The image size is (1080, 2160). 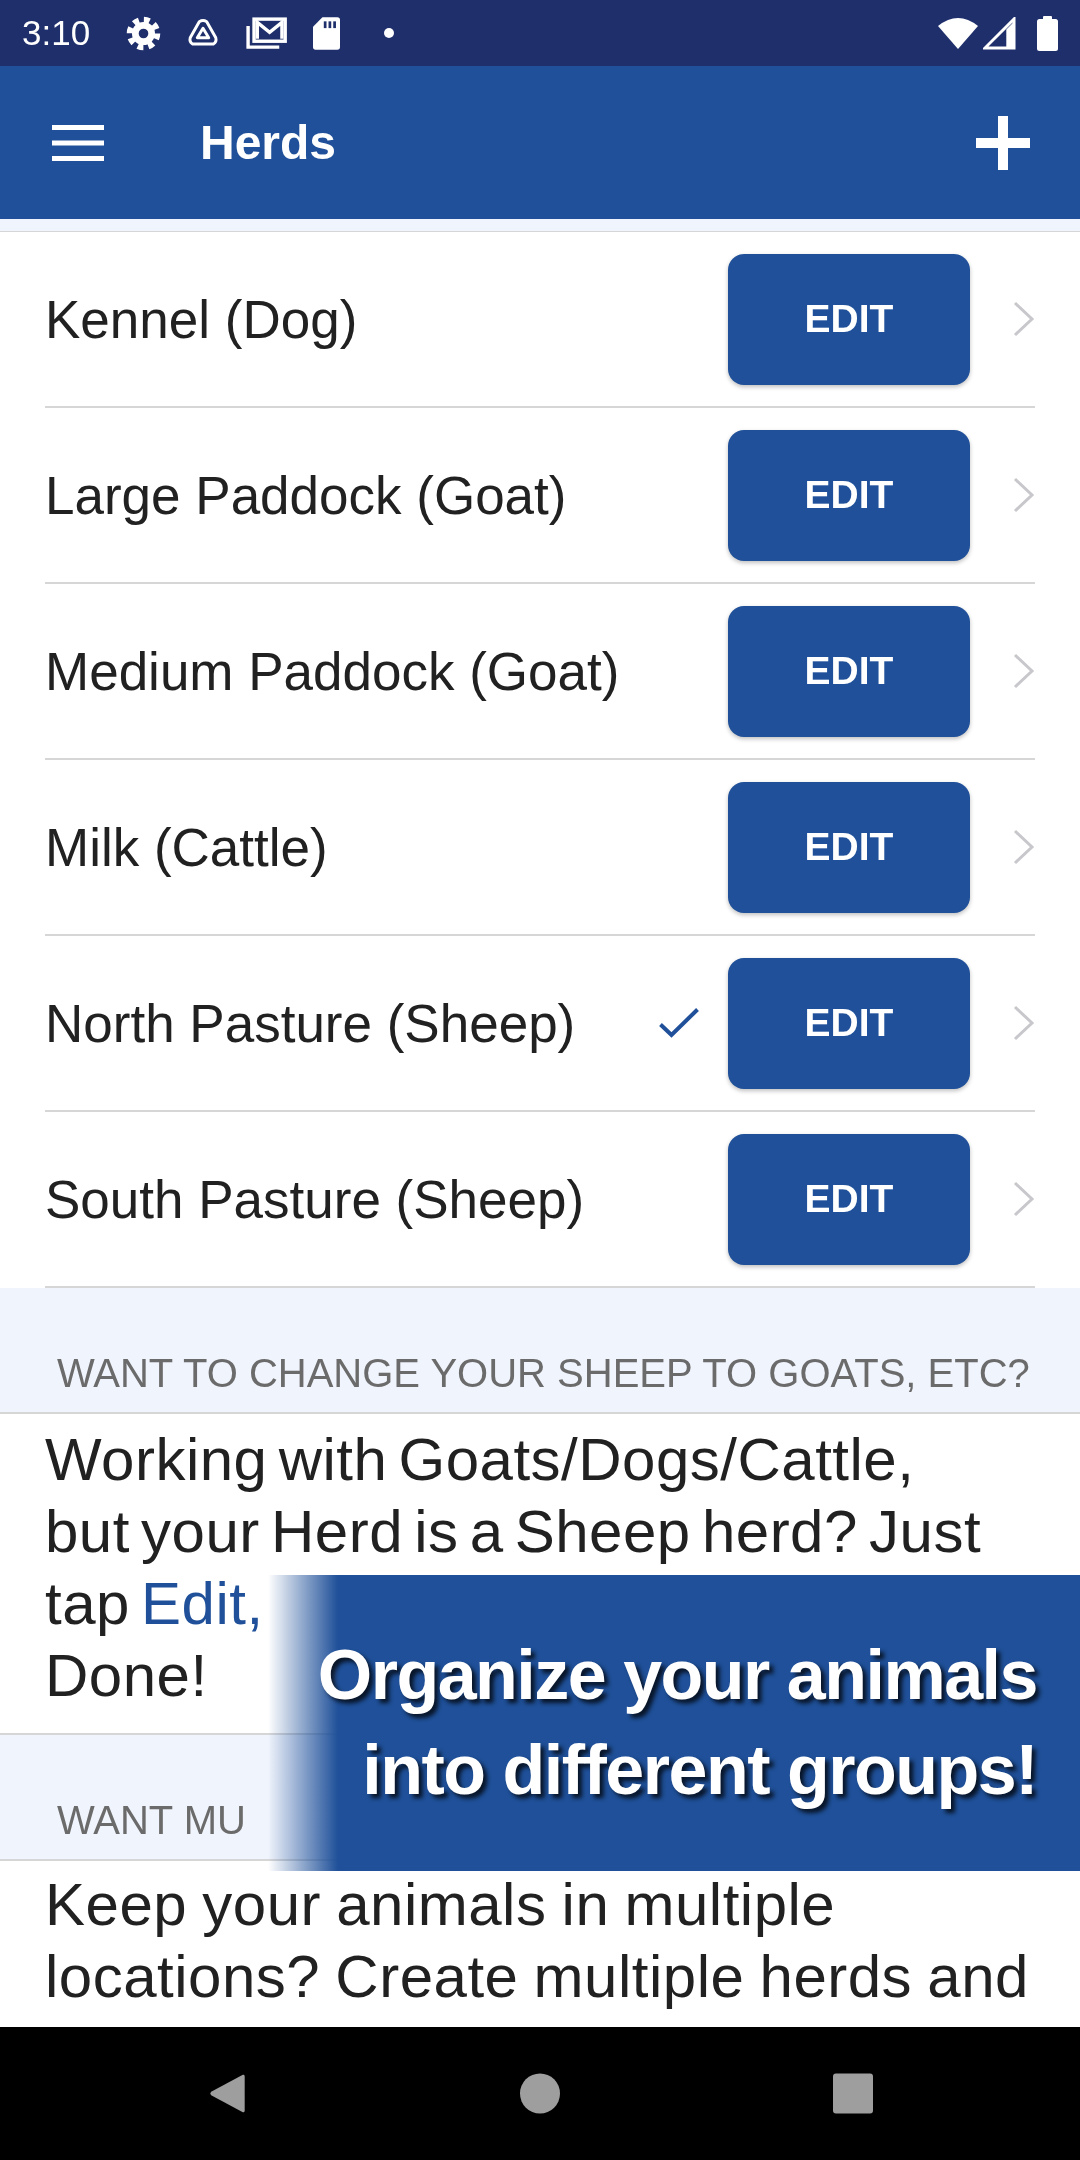 I want to click on herd-name: North Pasture (Sheep), so click(x=352, y=1023).